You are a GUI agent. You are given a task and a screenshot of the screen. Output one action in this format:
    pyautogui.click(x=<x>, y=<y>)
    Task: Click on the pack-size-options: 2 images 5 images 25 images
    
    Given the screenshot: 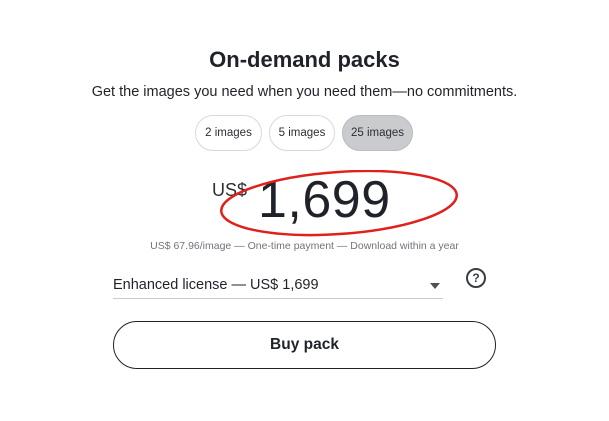 What is the action you would take?
    pyautogui.click(x=304, y=134)
    